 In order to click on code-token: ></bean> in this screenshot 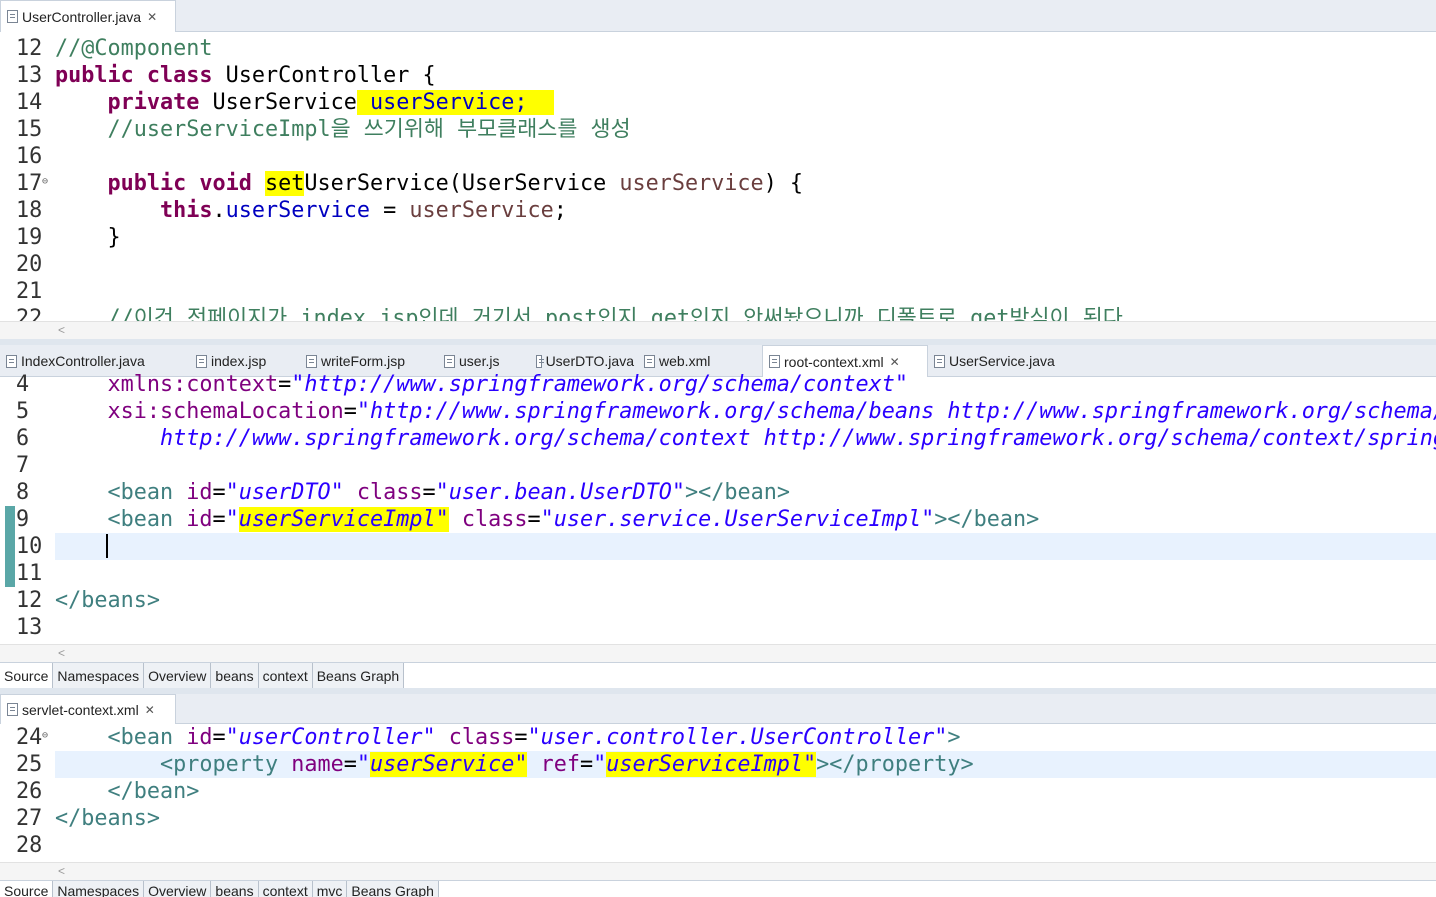, I will do `click(987, 519)`.